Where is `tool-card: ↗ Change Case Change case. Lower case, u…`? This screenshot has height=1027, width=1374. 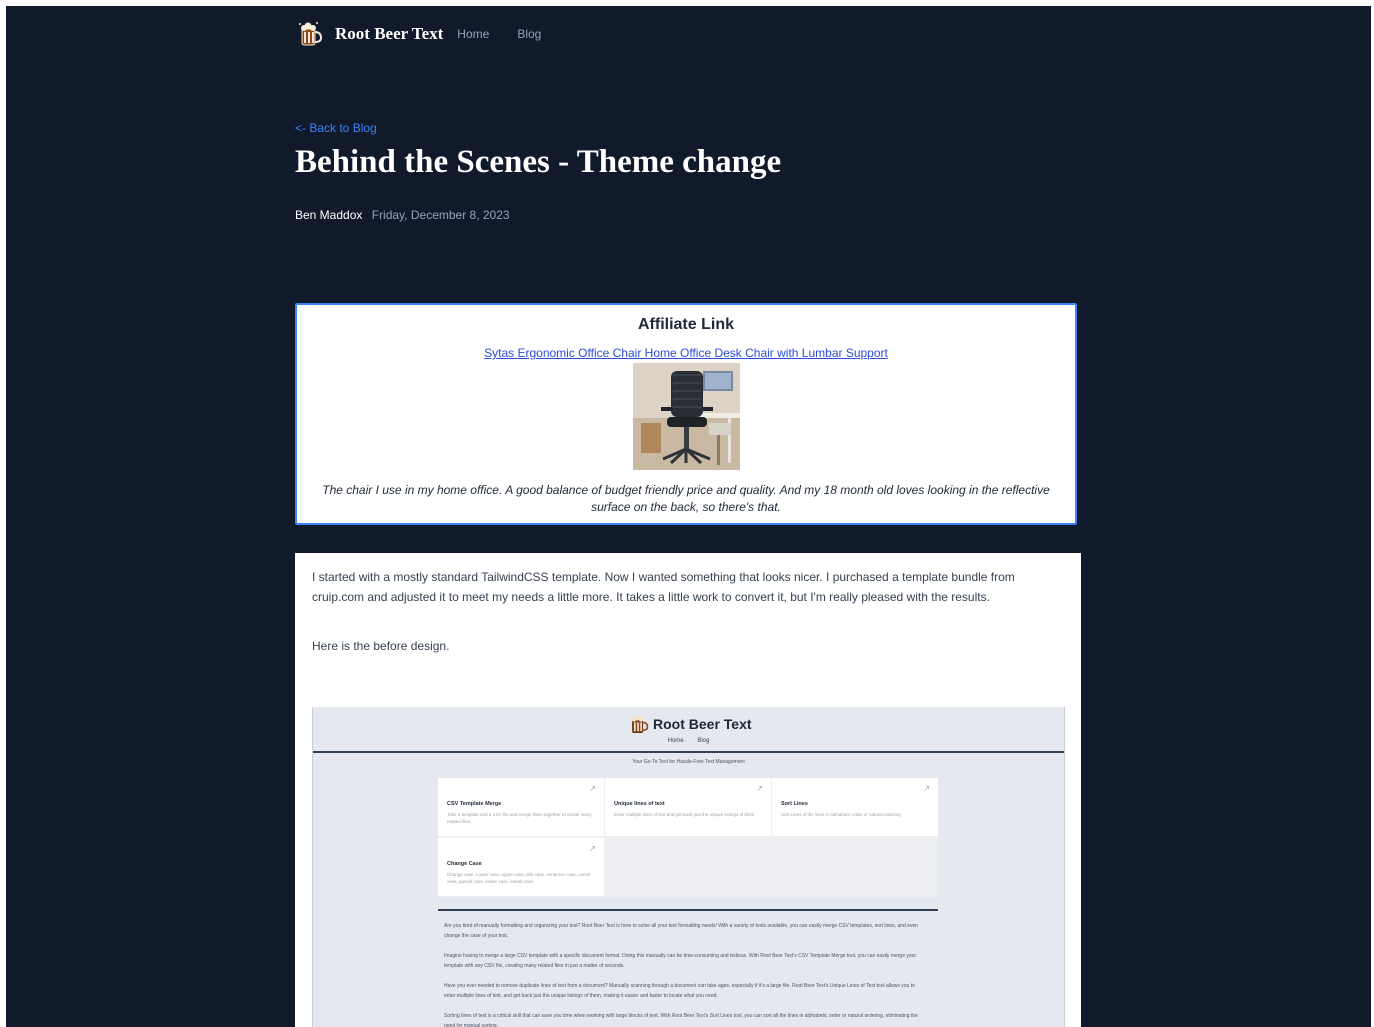 tool-card: ↗ Change Case Change case. Lower case, u… is located at coordinates (521, 867).